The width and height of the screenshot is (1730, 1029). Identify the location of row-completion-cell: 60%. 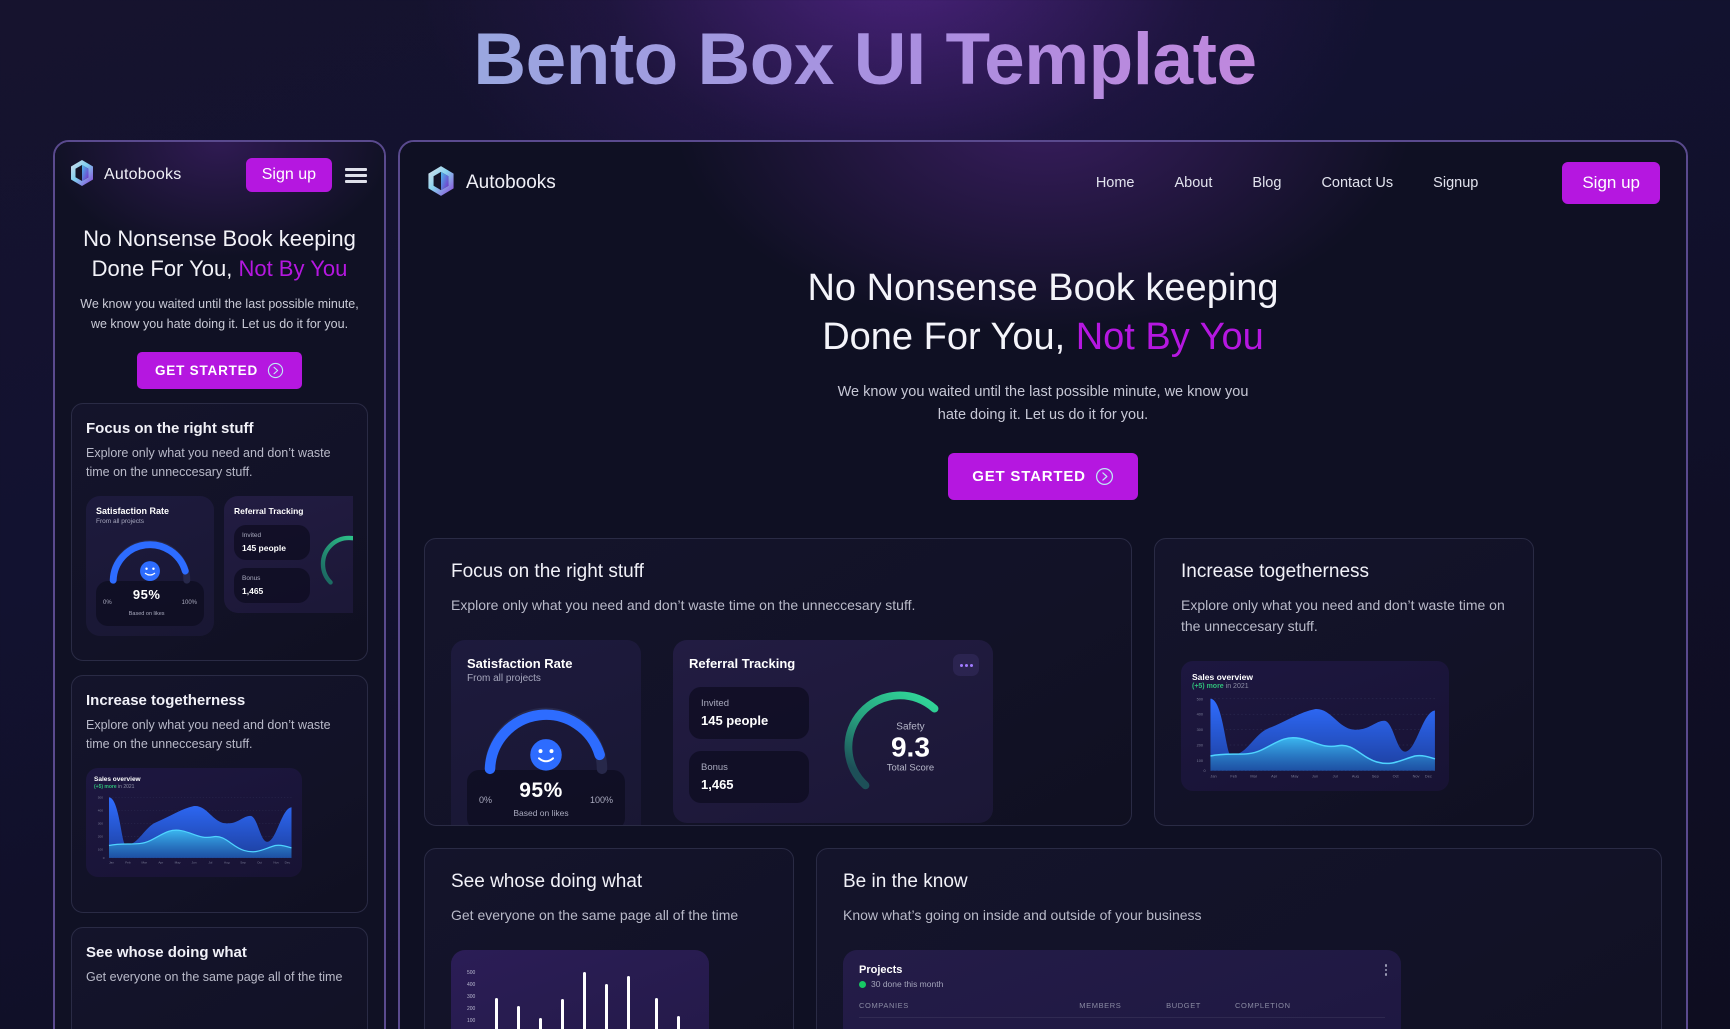
(1310, 1023).